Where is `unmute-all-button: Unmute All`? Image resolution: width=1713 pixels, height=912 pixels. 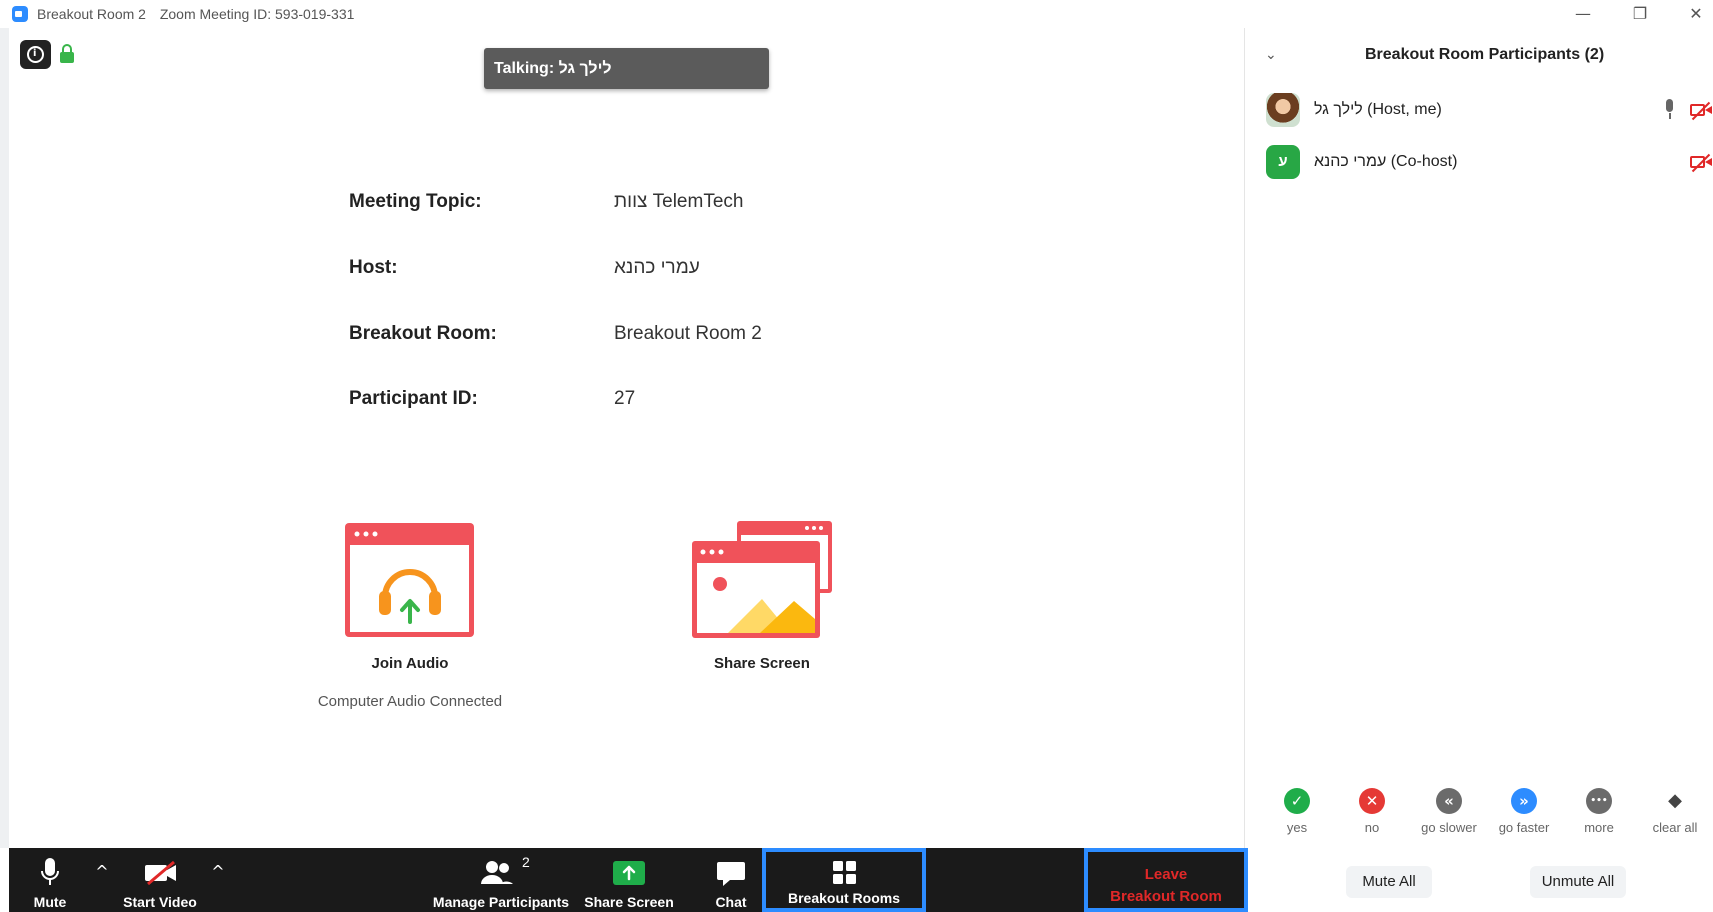 unmute-all-button: Unmute All is located at coordinates (1578, 882).